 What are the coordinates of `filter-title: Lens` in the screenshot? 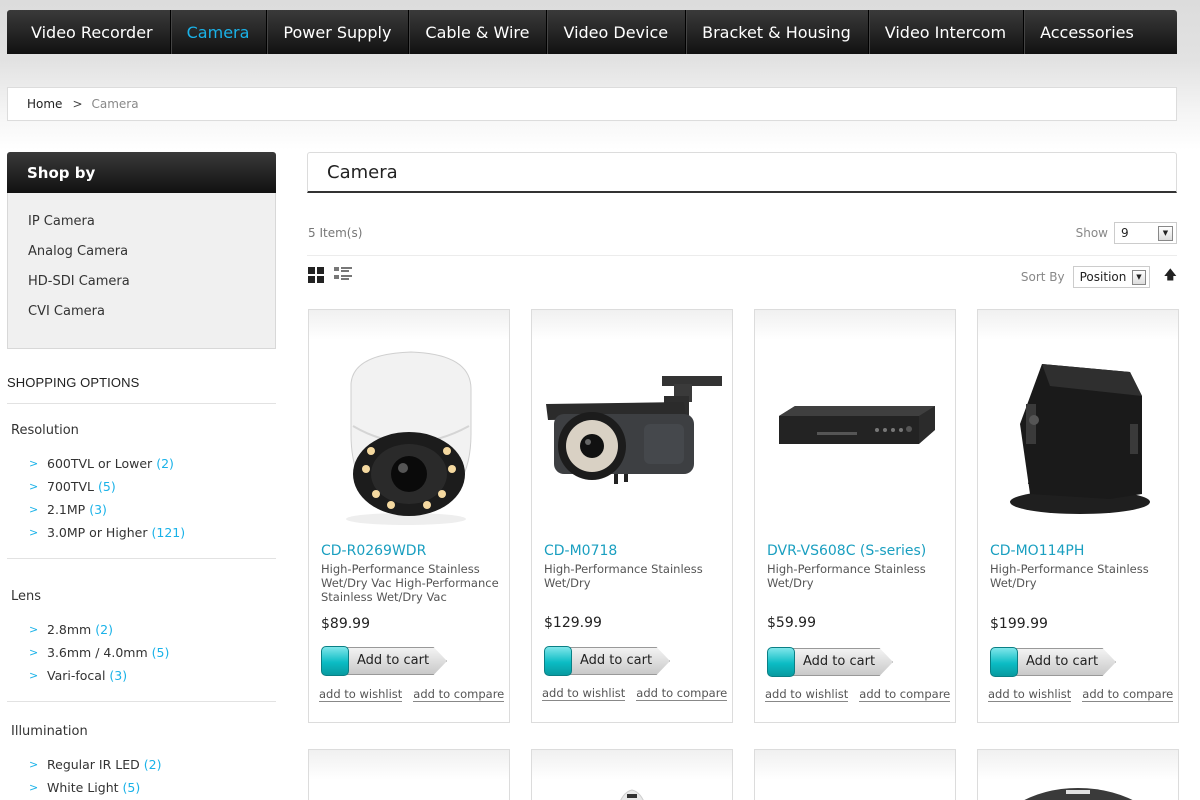 It's located at (26, 596).